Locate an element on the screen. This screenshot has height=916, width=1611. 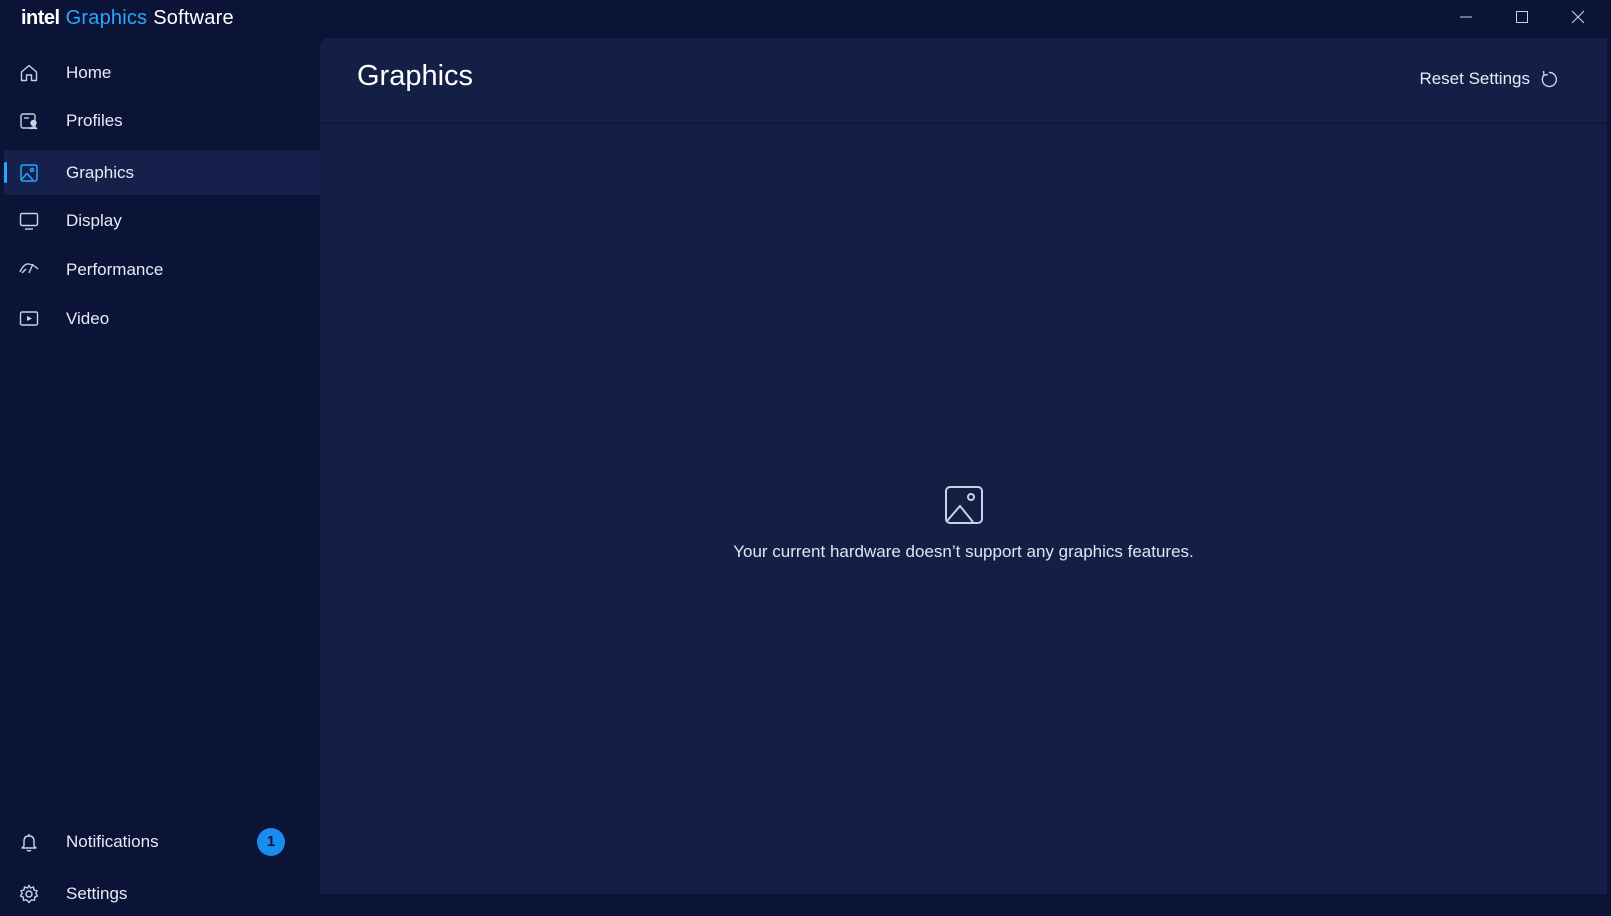
minimize-icon is located at coordinates (1466, 17).